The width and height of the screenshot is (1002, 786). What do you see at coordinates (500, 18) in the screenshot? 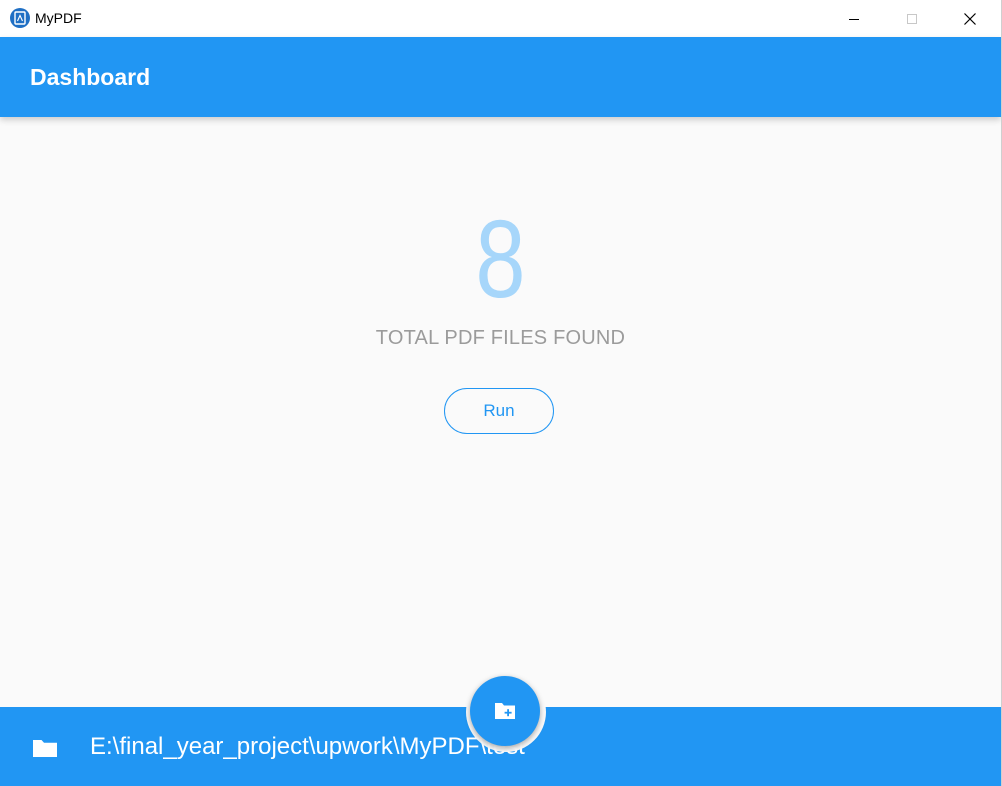
I see `title-bar: MyPDF` at bounding box center [500, 18].